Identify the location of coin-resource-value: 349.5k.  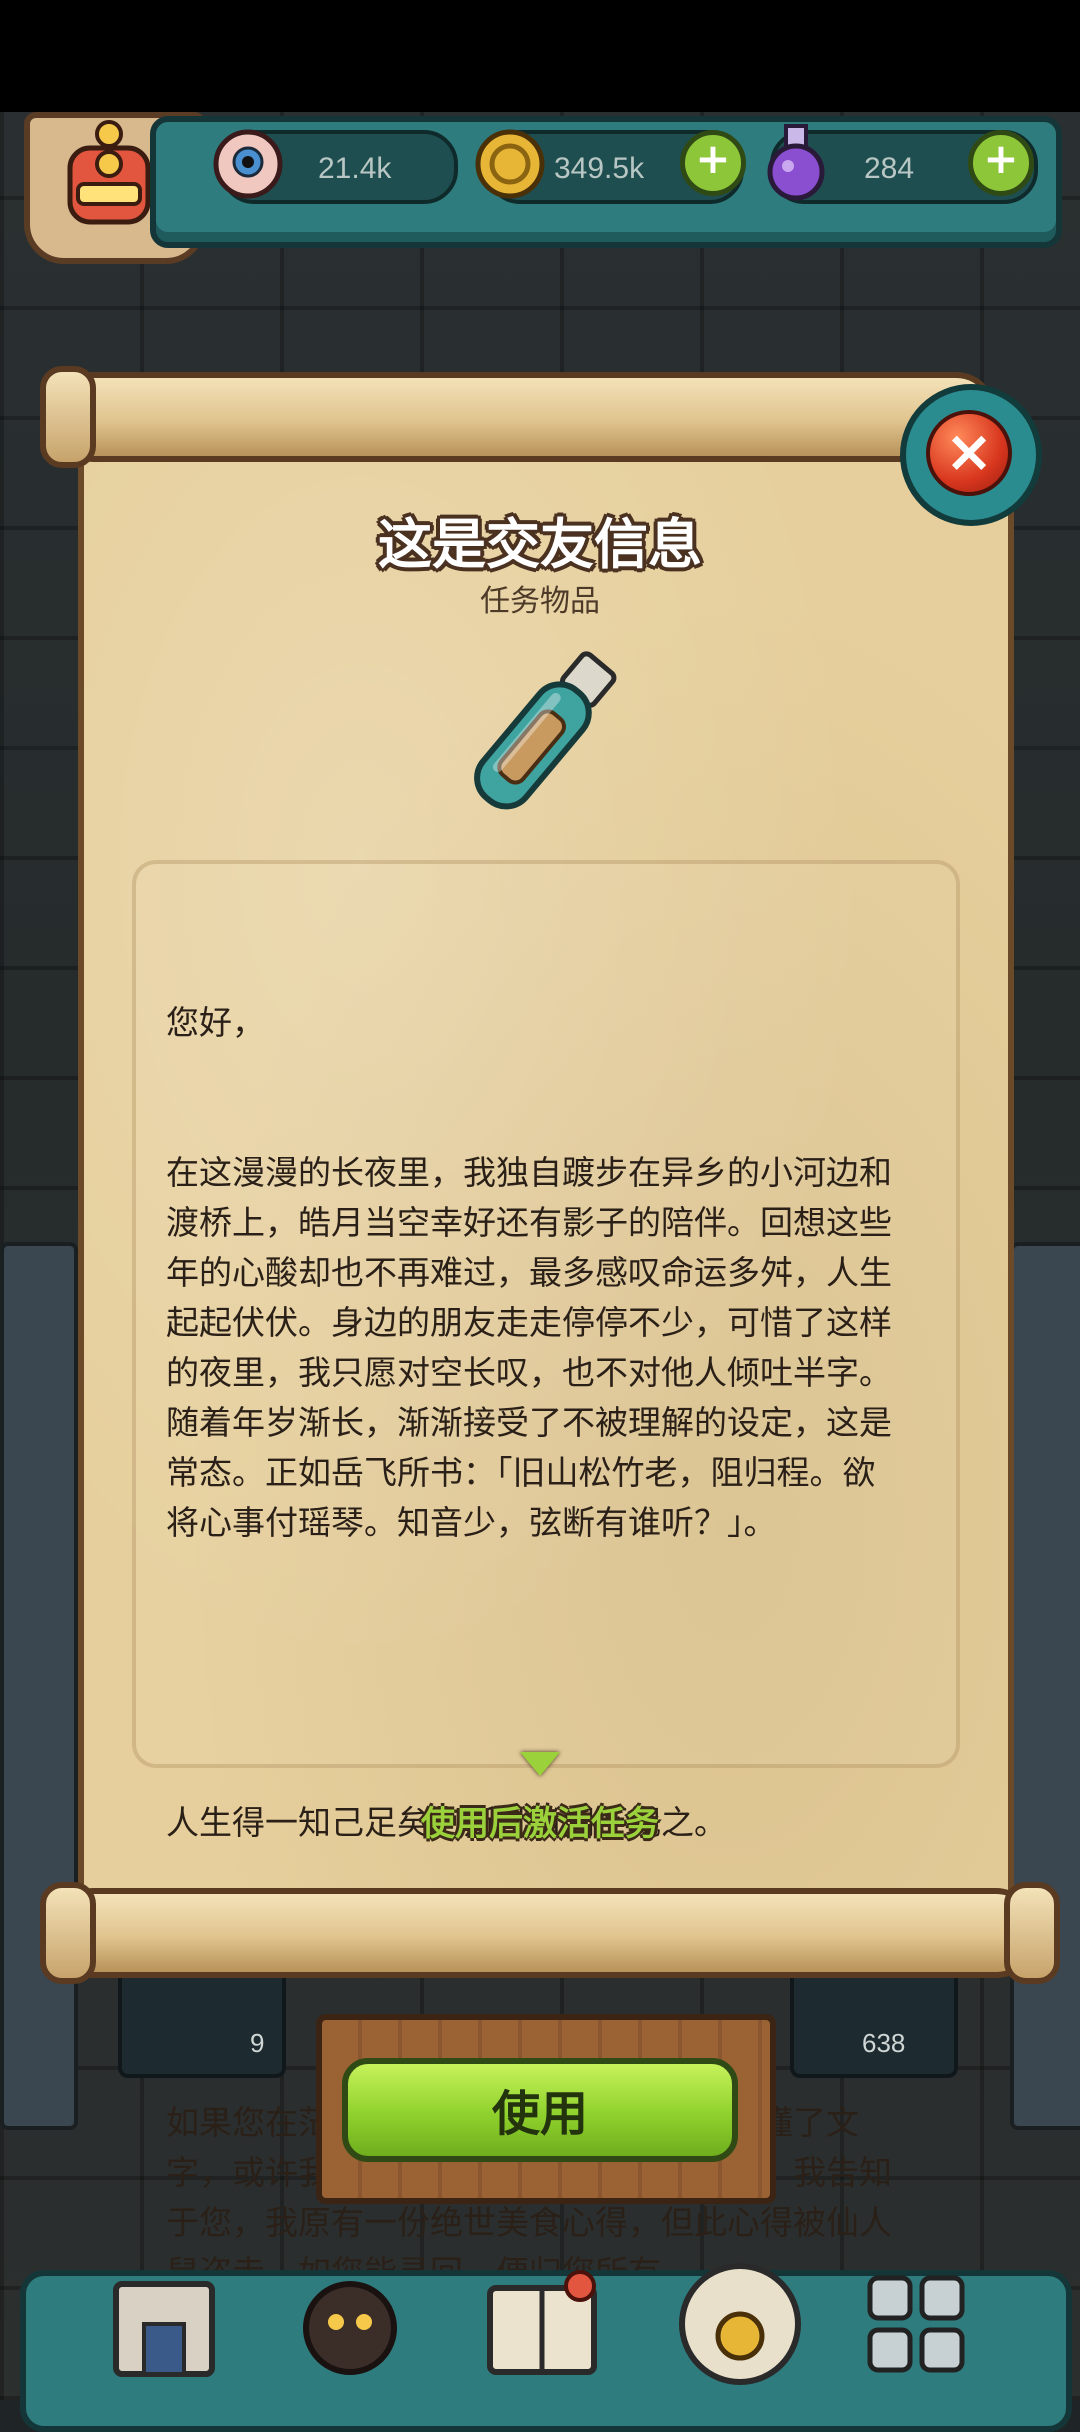
(599, 168).